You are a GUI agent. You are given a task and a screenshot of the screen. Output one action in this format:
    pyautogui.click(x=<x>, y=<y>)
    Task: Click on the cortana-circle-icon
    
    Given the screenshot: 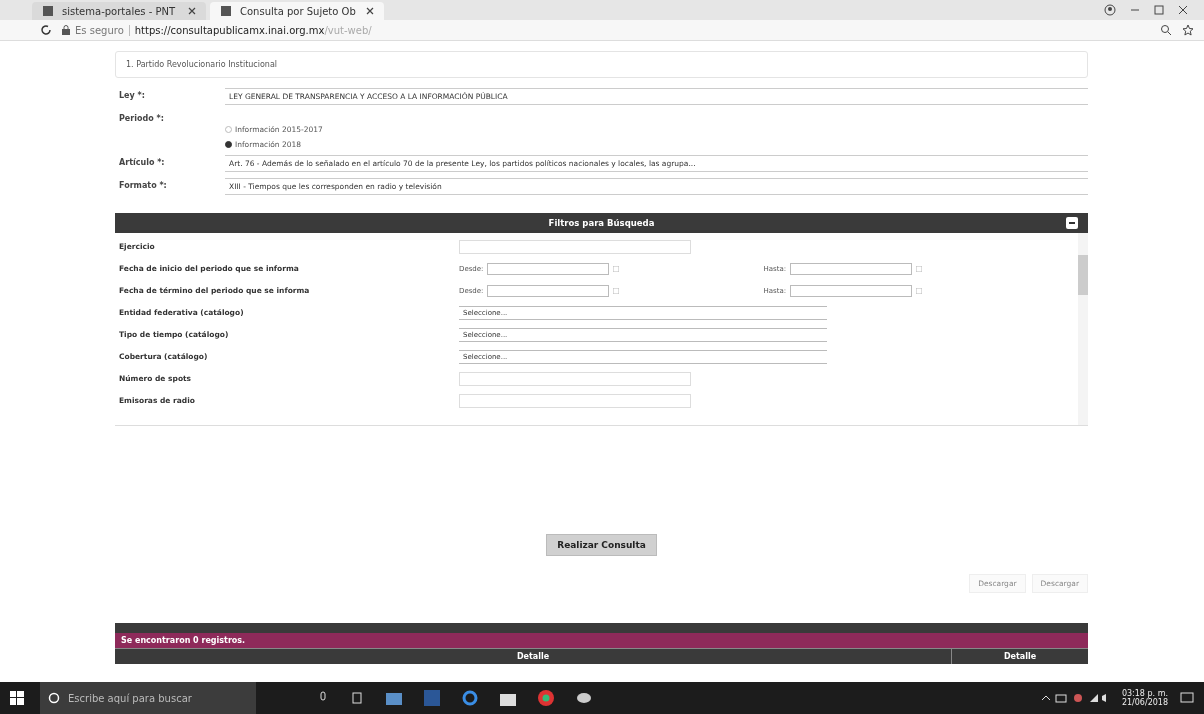 What is the action you would take?
    pyautogui.click(x=54, y=698)
    